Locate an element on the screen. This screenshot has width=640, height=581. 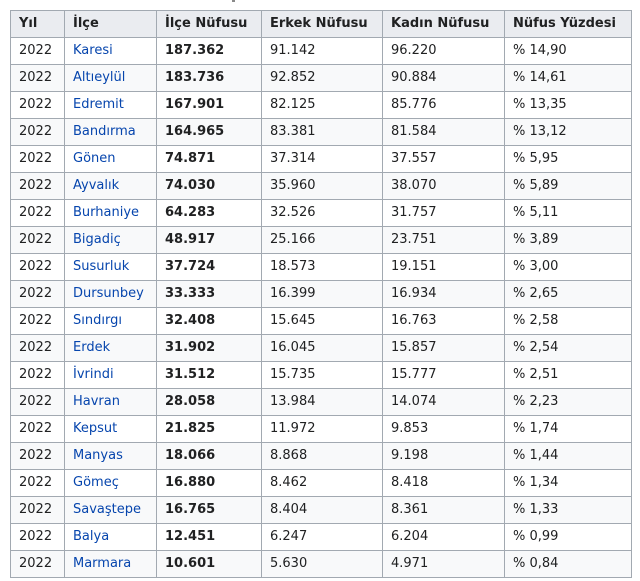
cell-female-population: 9.853 is located at coordinates (443, 429).